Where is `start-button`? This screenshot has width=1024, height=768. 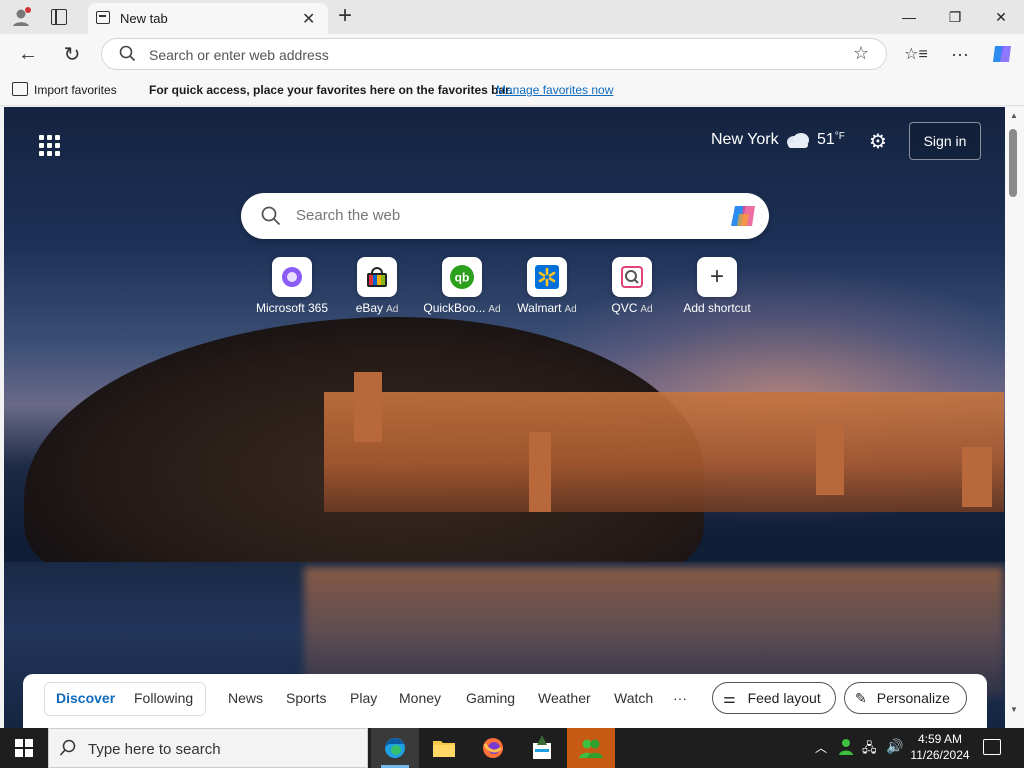 start-button is located at coordinates (24, 748).